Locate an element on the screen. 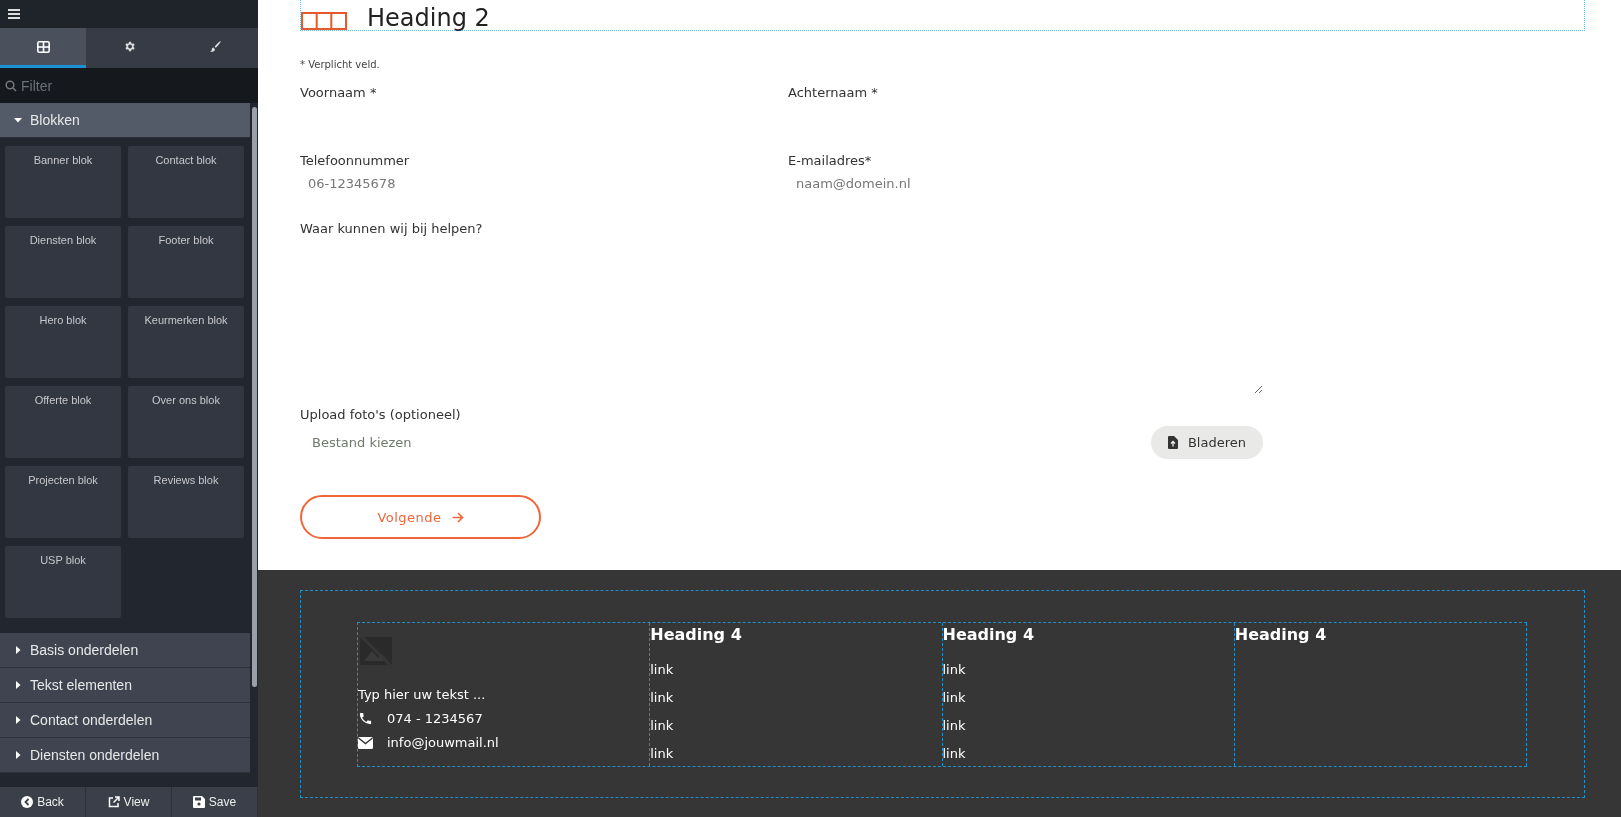 The height and width of the screenshot is (817, 1621). block-card: Contact blok is located at coordinates (186, 182).